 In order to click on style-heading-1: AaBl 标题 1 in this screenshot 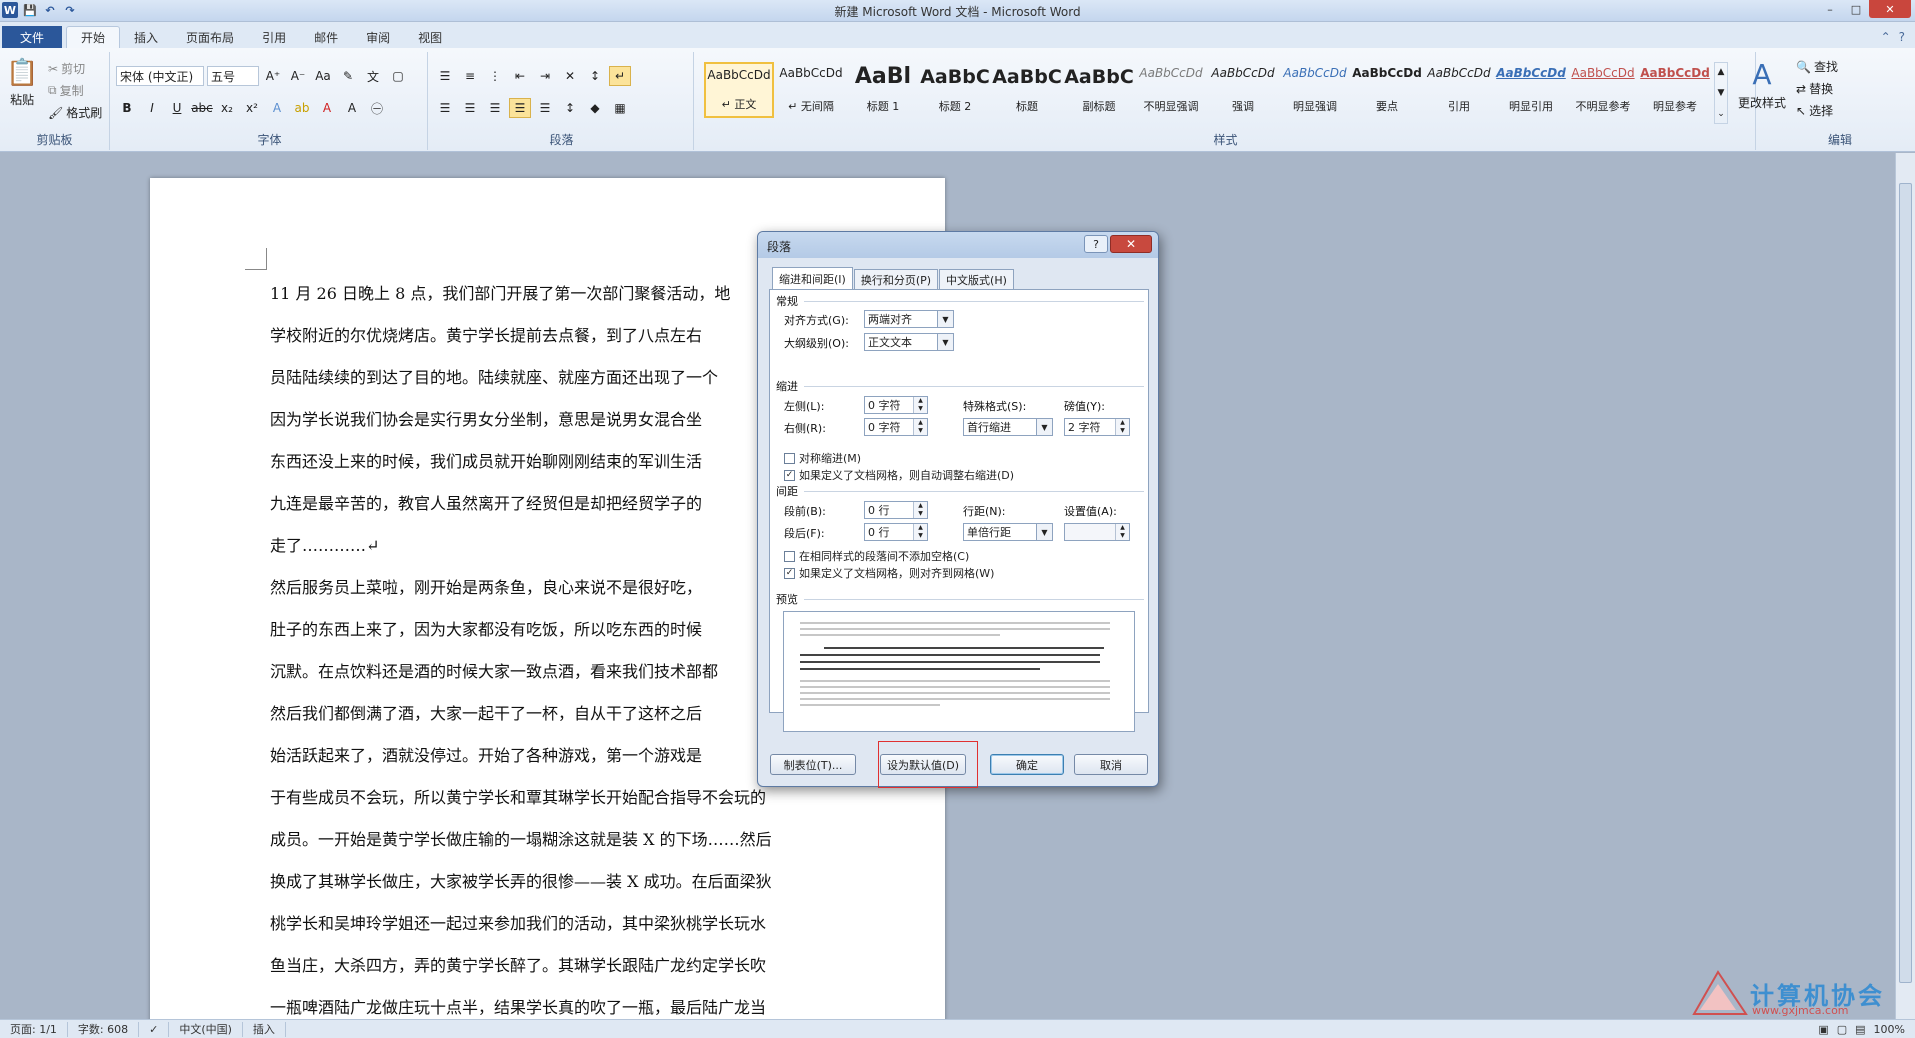, I will do `click(883, 90)`.